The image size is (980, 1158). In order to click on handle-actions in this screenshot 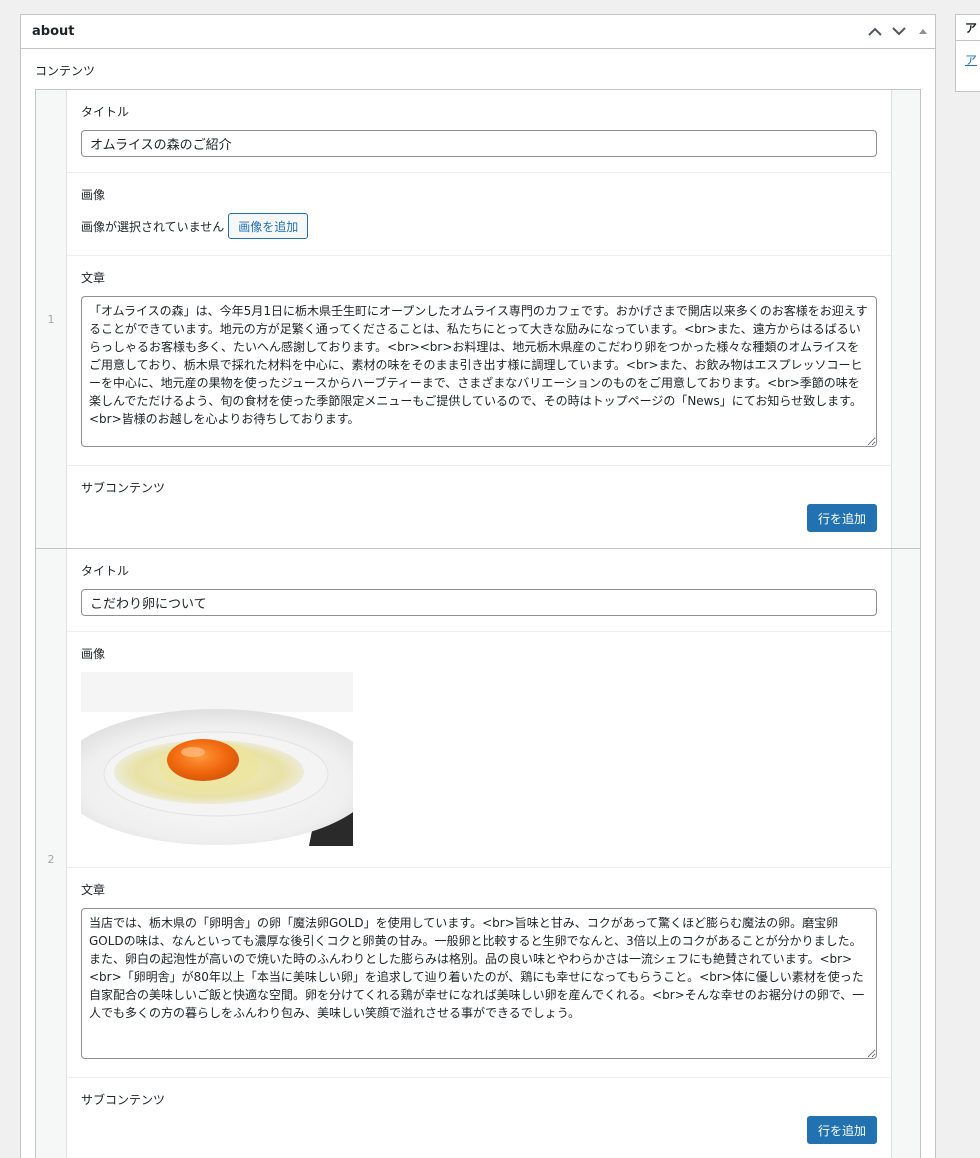, I will do `click(899, 31)`.